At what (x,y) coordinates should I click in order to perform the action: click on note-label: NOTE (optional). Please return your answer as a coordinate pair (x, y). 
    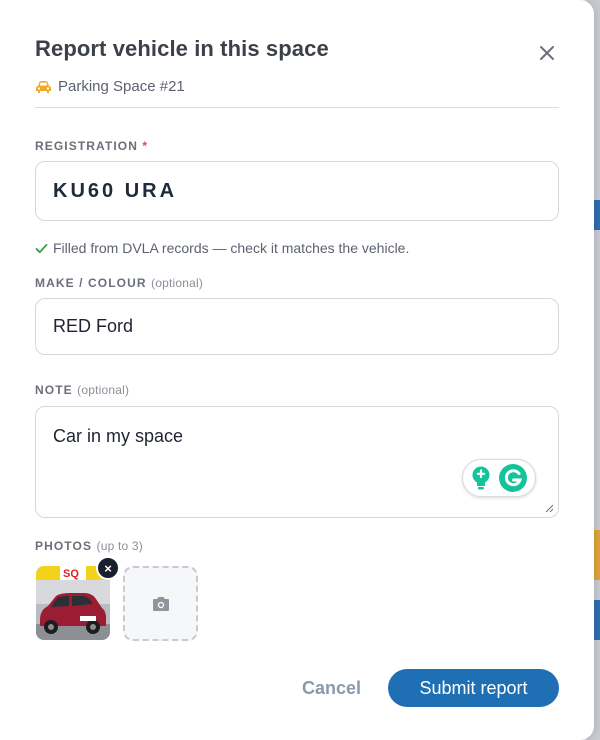
    Looking at the image, I should click on (82, 390).